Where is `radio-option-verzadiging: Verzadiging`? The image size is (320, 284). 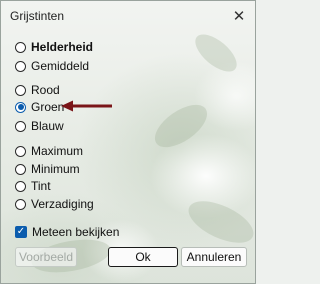
radio-option-verzadiging: Verzadiging is located at coordinates (54, 204).